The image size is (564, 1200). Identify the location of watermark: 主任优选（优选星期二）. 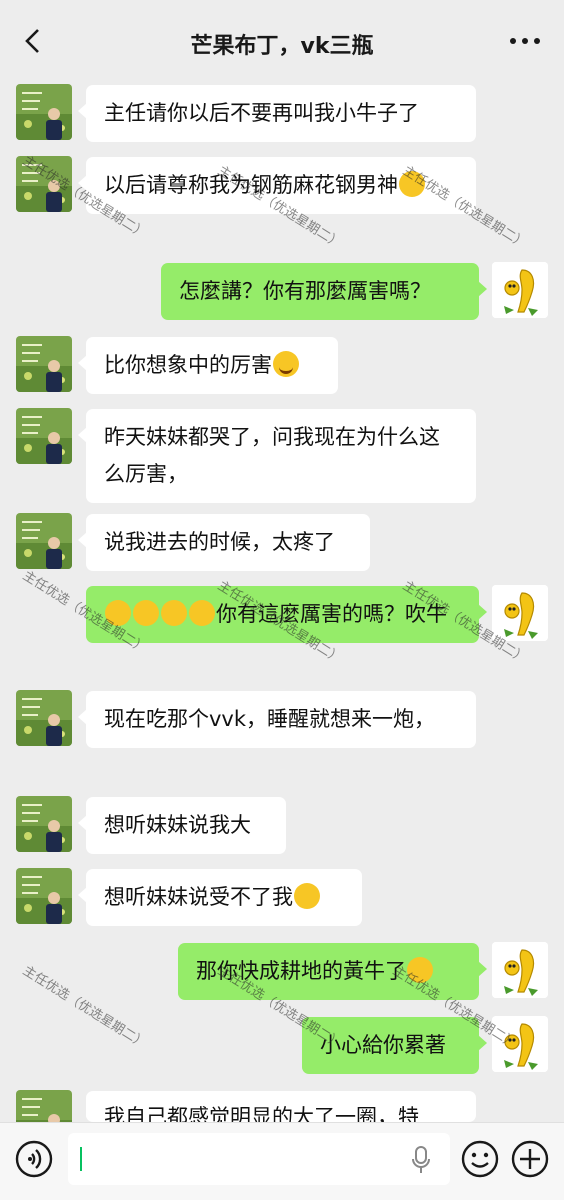
(84, 1007).